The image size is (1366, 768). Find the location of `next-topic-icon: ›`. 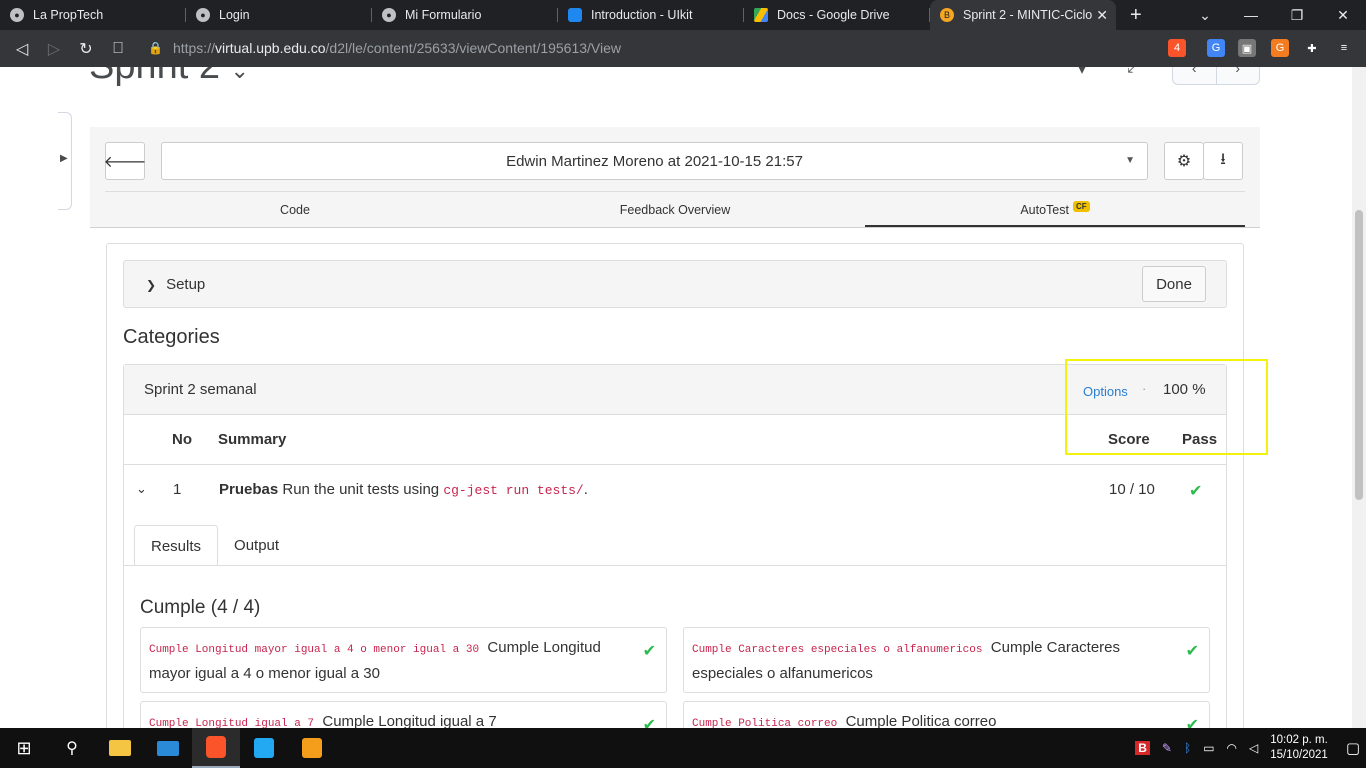

next-topic-icon: › is located at coordinates (1238, 75).